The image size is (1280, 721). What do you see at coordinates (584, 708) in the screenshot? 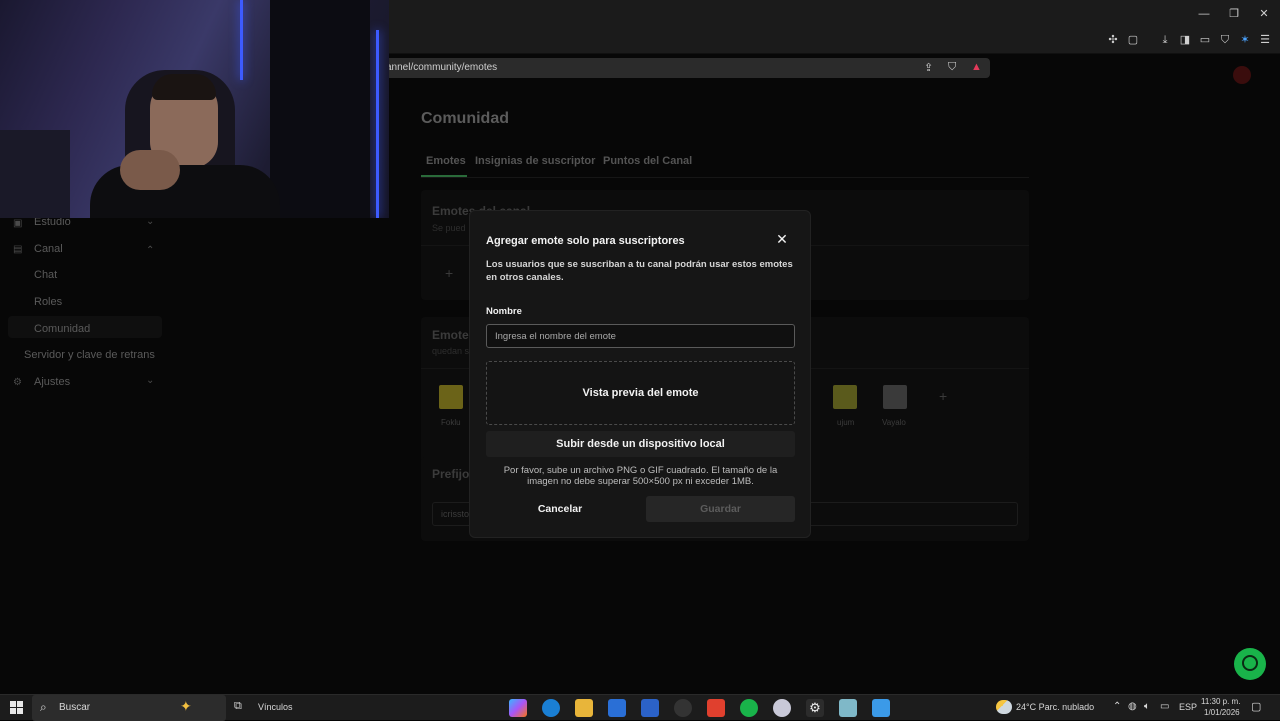
I see `file-explorer-icon` at bounding box center [584, 708].